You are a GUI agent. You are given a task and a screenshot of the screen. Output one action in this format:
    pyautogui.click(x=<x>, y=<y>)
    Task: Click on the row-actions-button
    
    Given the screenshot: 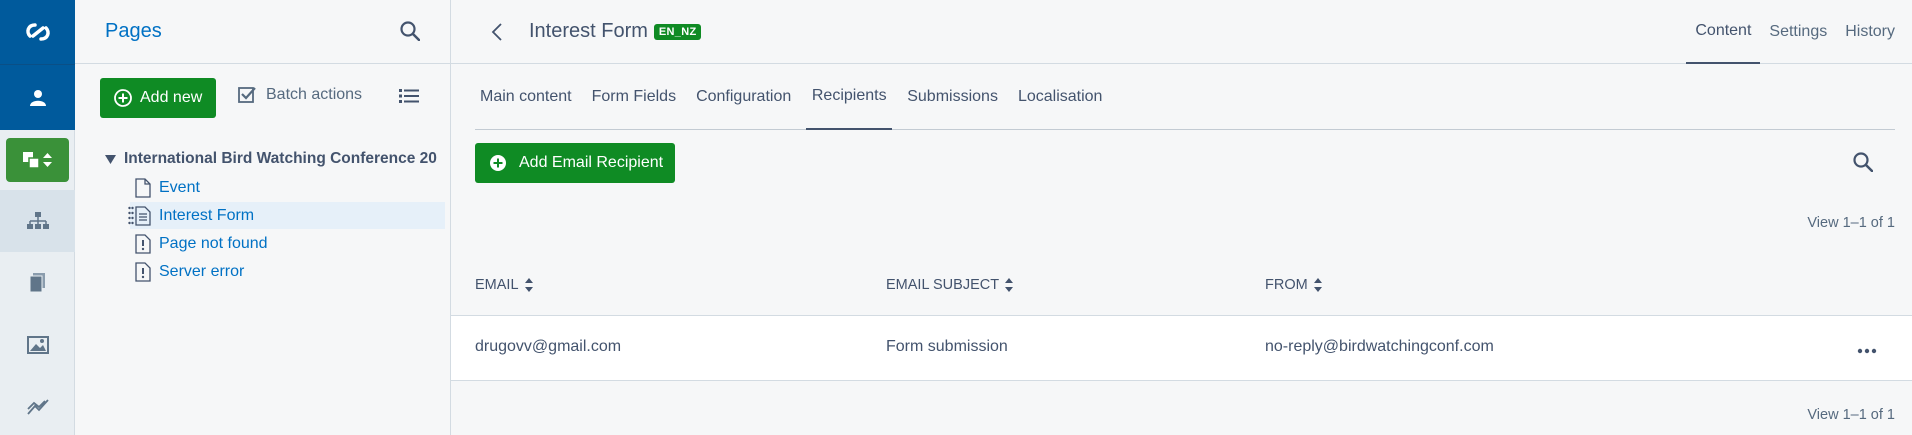 What is the action you would take?
    pyautogui.click(x=1867, y=349)
    